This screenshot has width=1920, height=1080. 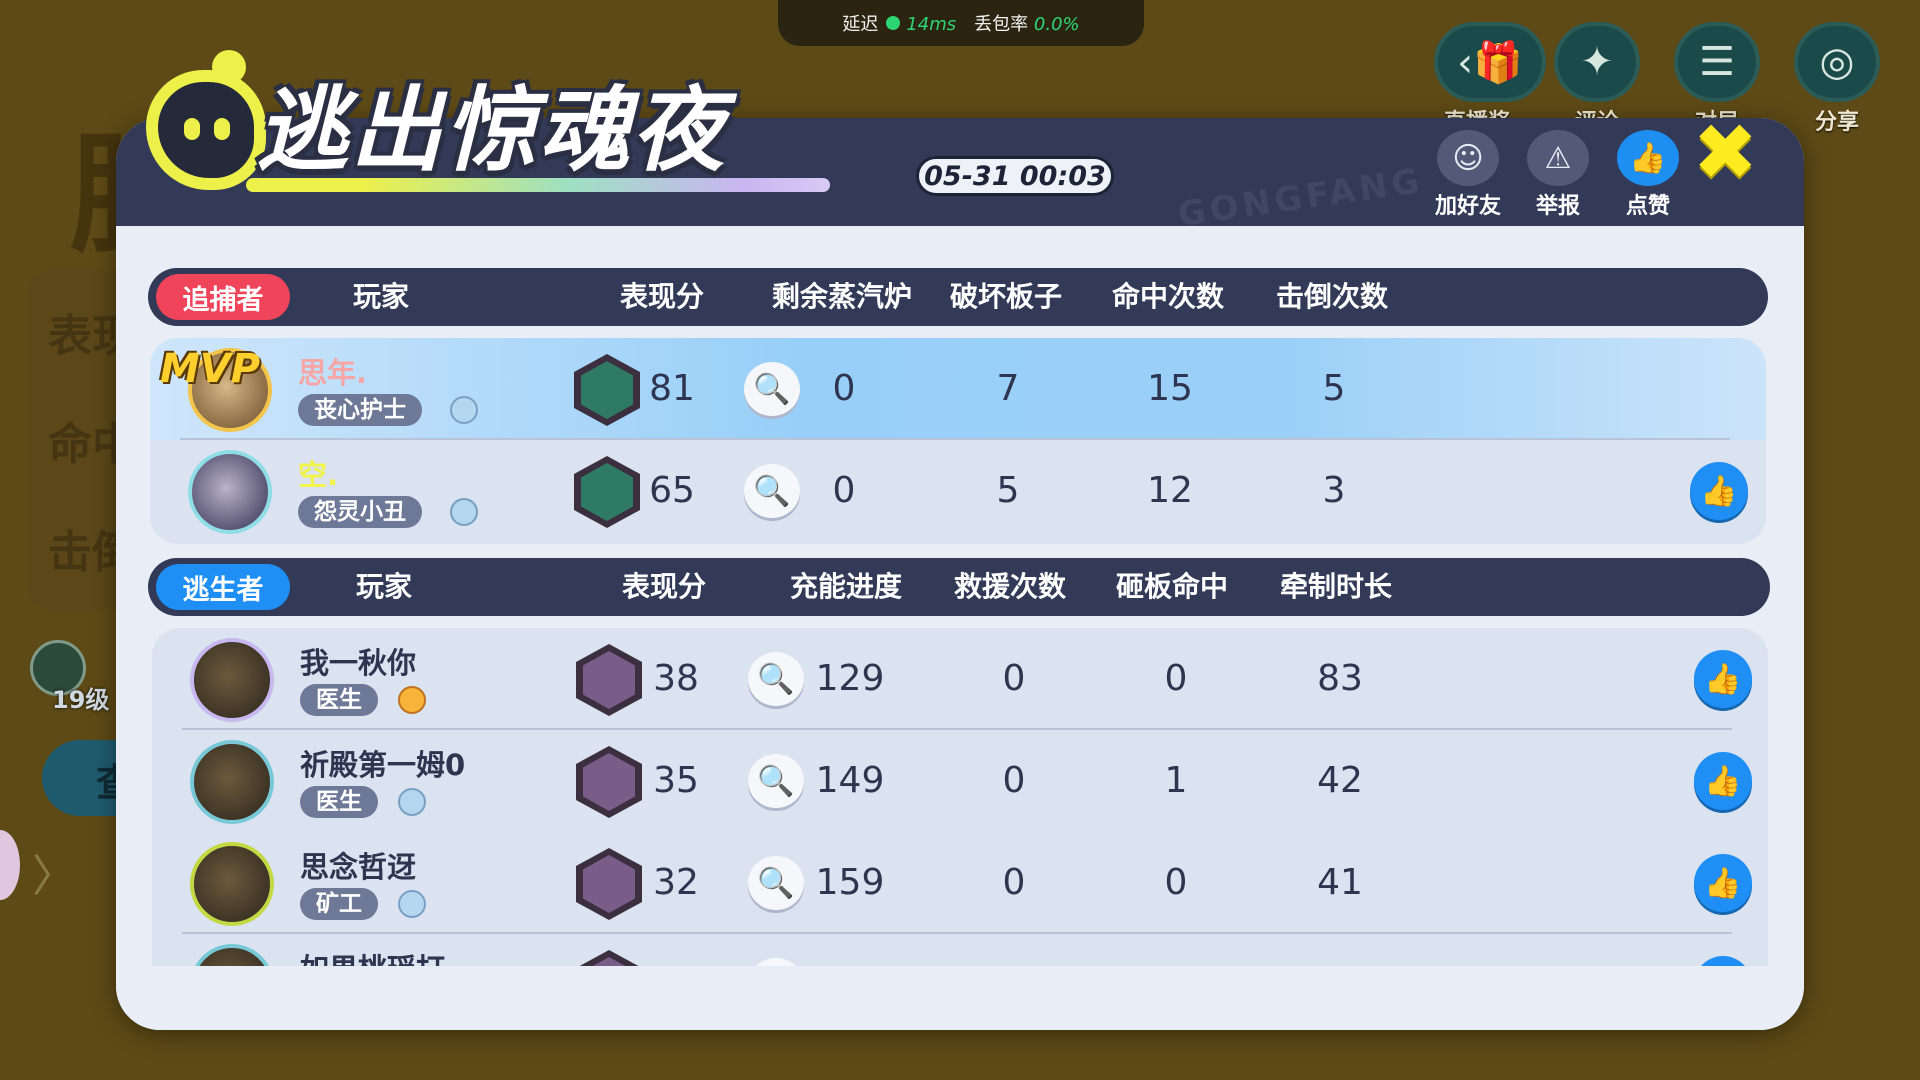 What do you see at coordinates (850, 678) in the screenshot?
I see `charge-value: 129` at bounding box center [850, 678].